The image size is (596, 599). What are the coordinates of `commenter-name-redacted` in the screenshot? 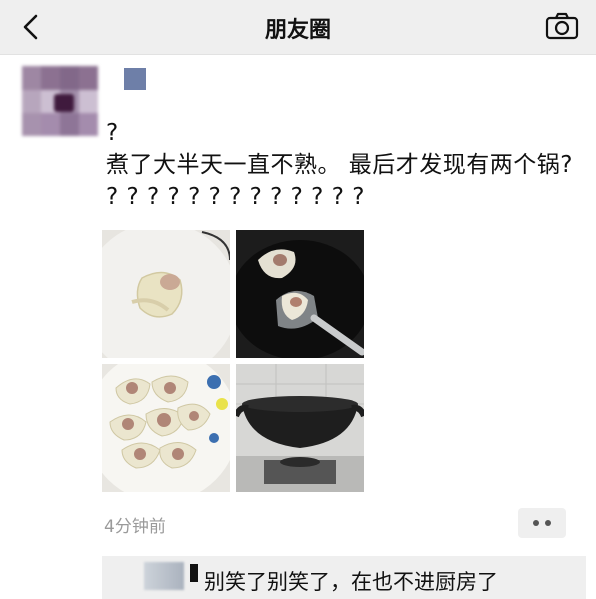 It's located at (164, 576).